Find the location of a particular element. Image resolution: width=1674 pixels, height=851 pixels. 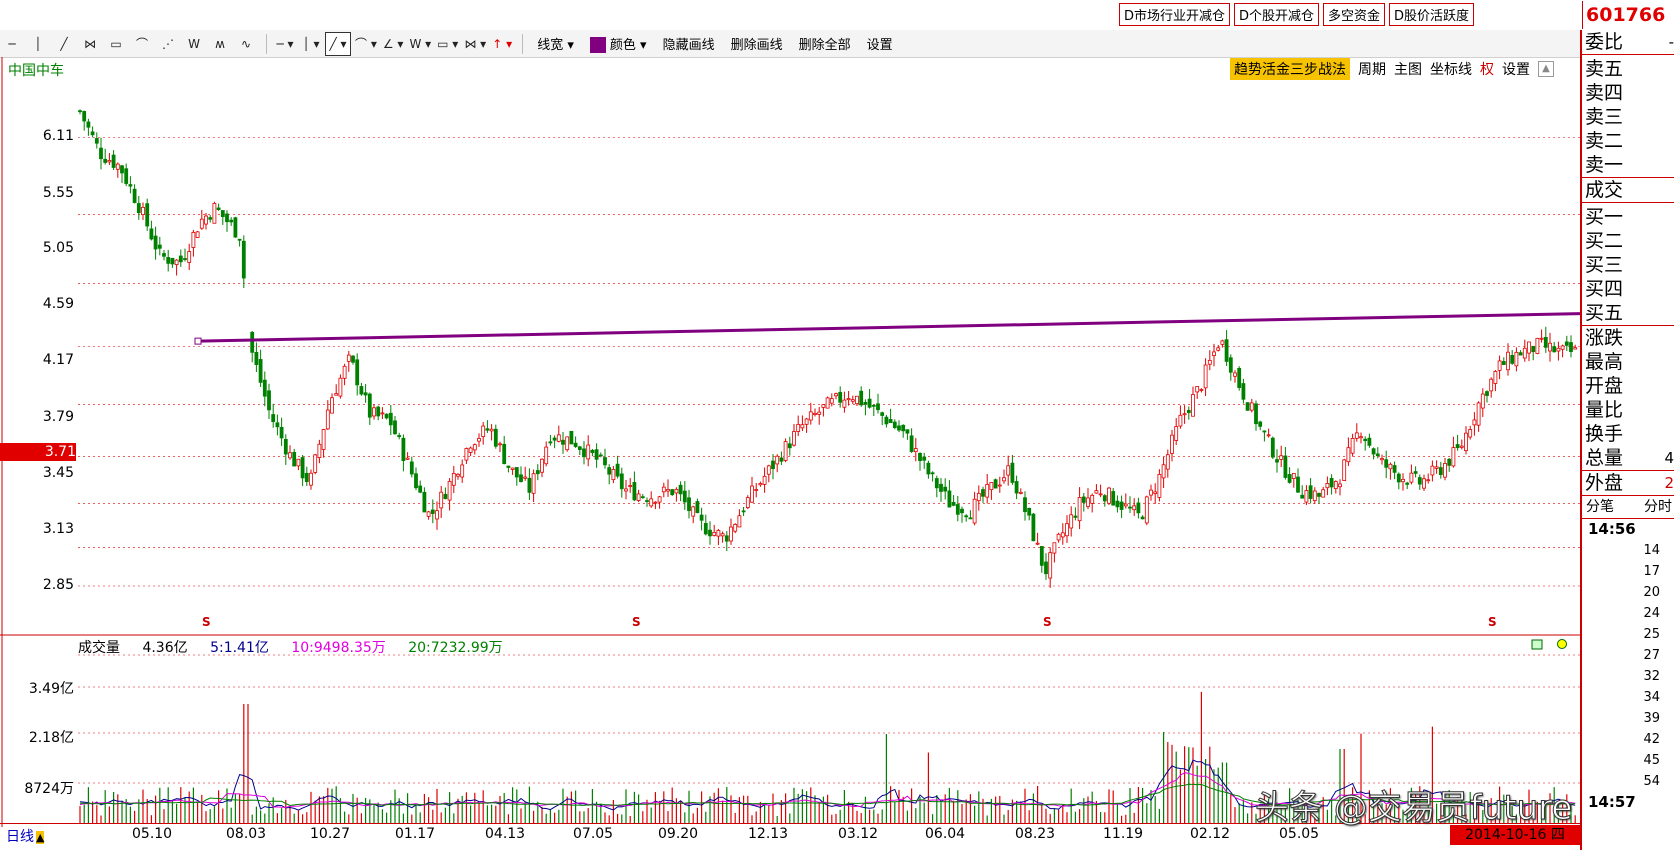

bid-3: 买三 is located at coordinates (1604, 265).